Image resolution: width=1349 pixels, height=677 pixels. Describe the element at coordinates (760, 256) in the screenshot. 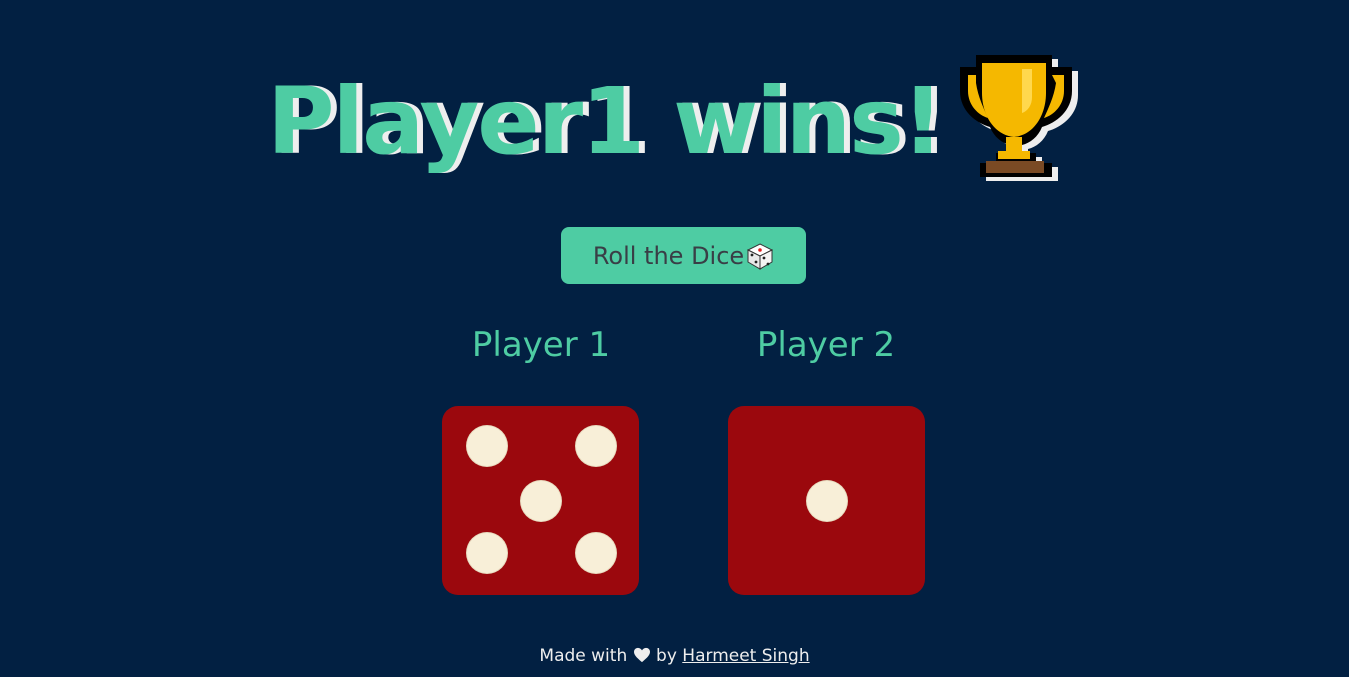

I see `dice-icon` at that location.